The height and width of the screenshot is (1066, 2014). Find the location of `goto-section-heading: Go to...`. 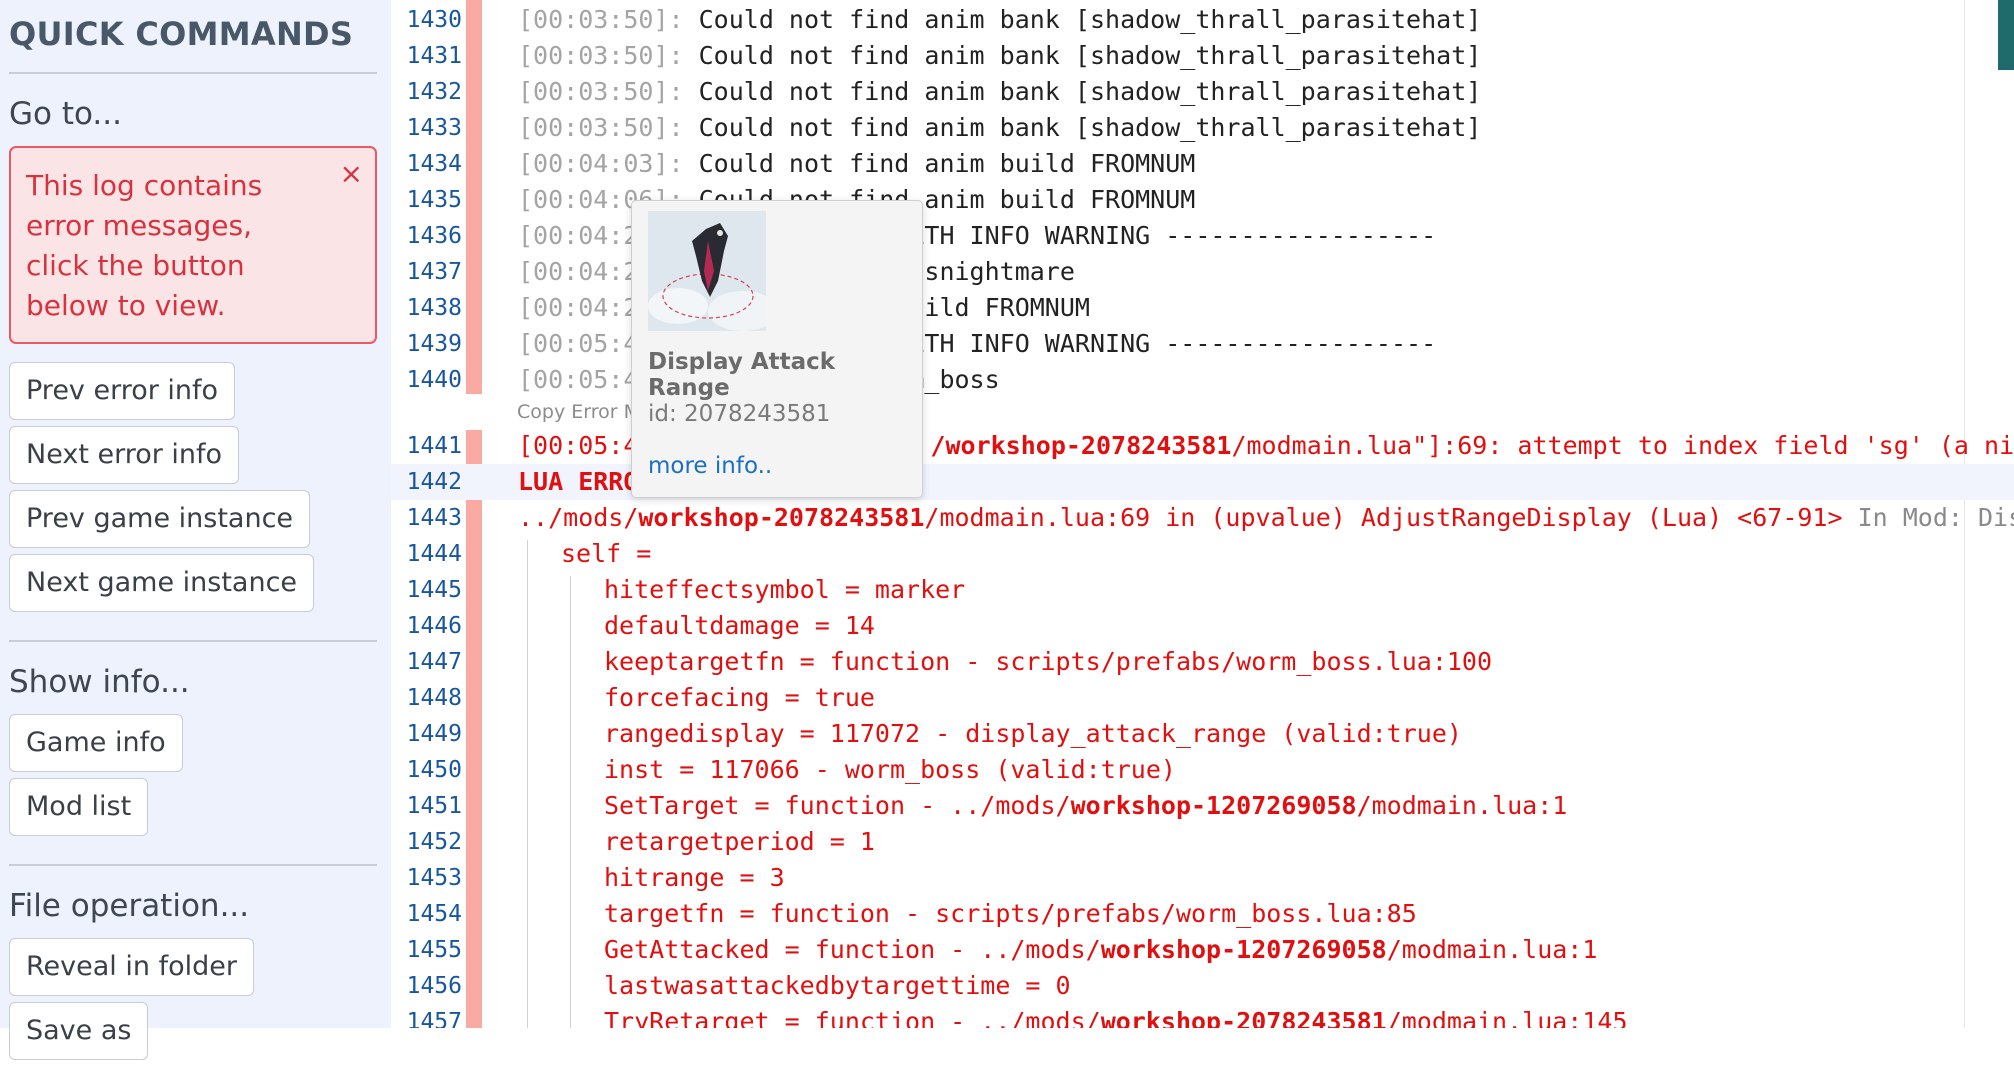

goto-section-heading: Go to... is located at coordinates (65, 114).